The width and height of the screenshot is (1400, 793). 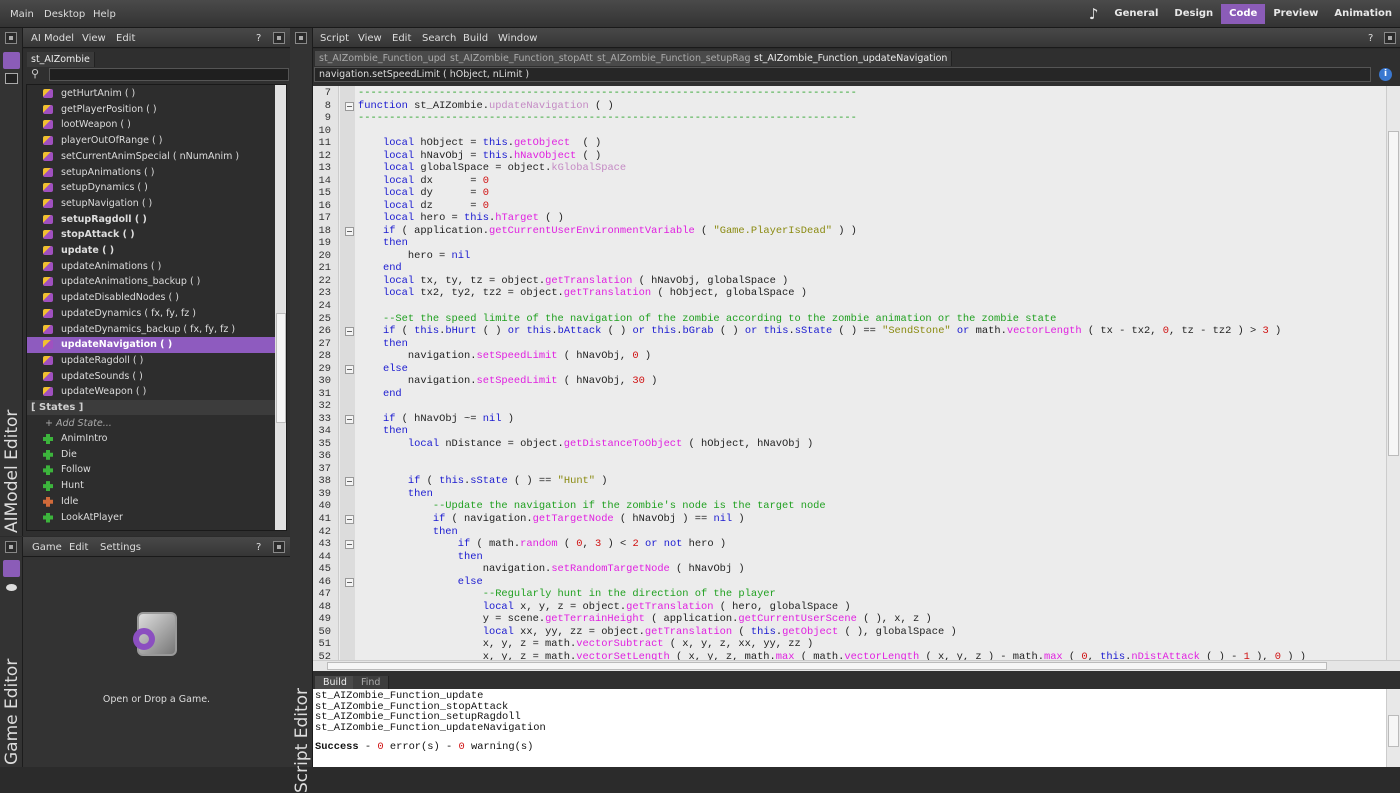 I want to click on state-item: Hunt, so click(x=151, y=486).